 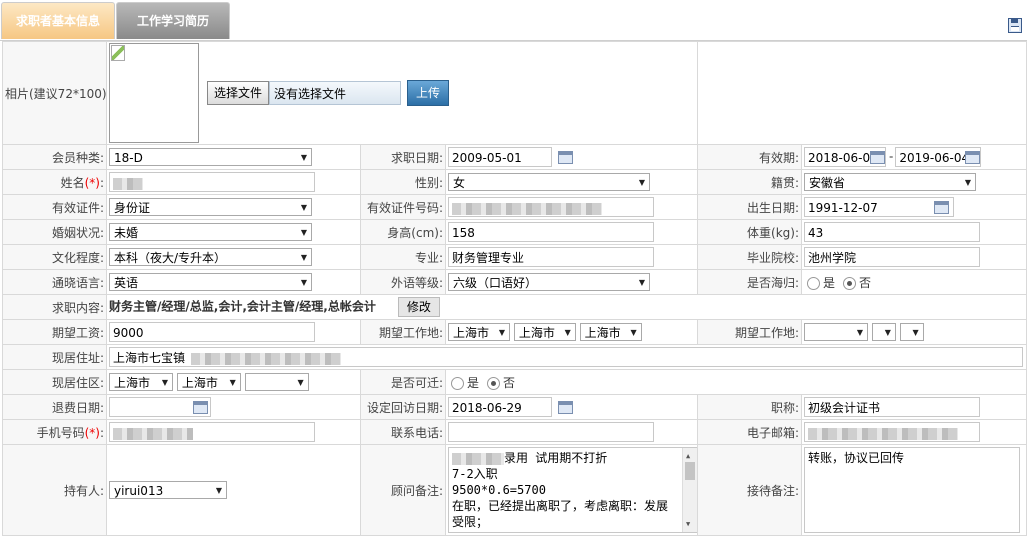 I want to click on mobile-colon: :, so click(x=101, y=432).